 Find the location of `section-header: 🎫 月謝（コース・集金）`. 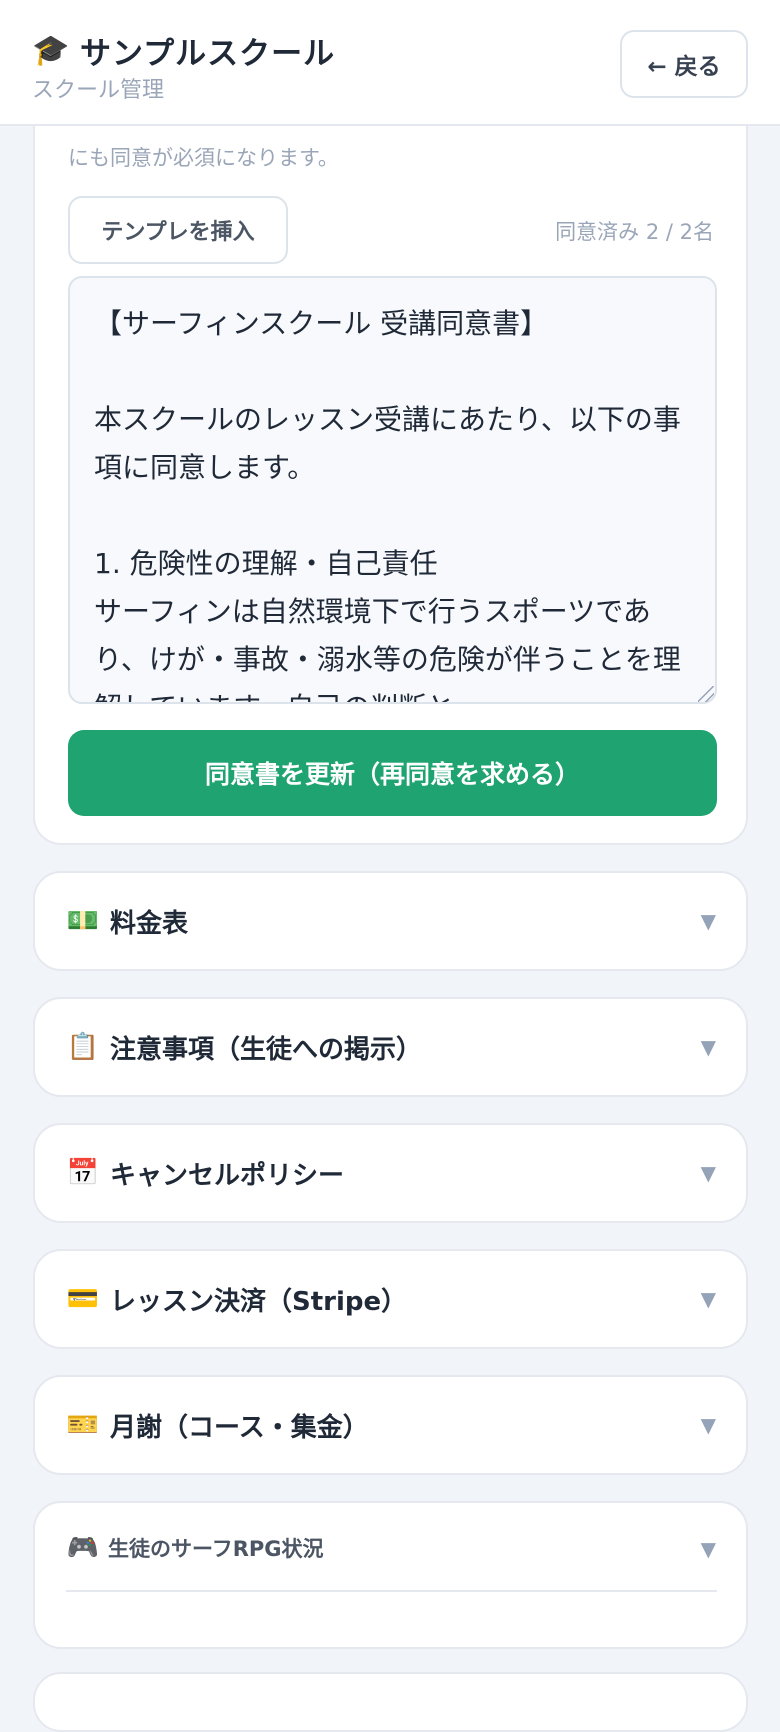

section-header: 🎫 月謝（コース・集金） is located at coordinates (217, 1425).